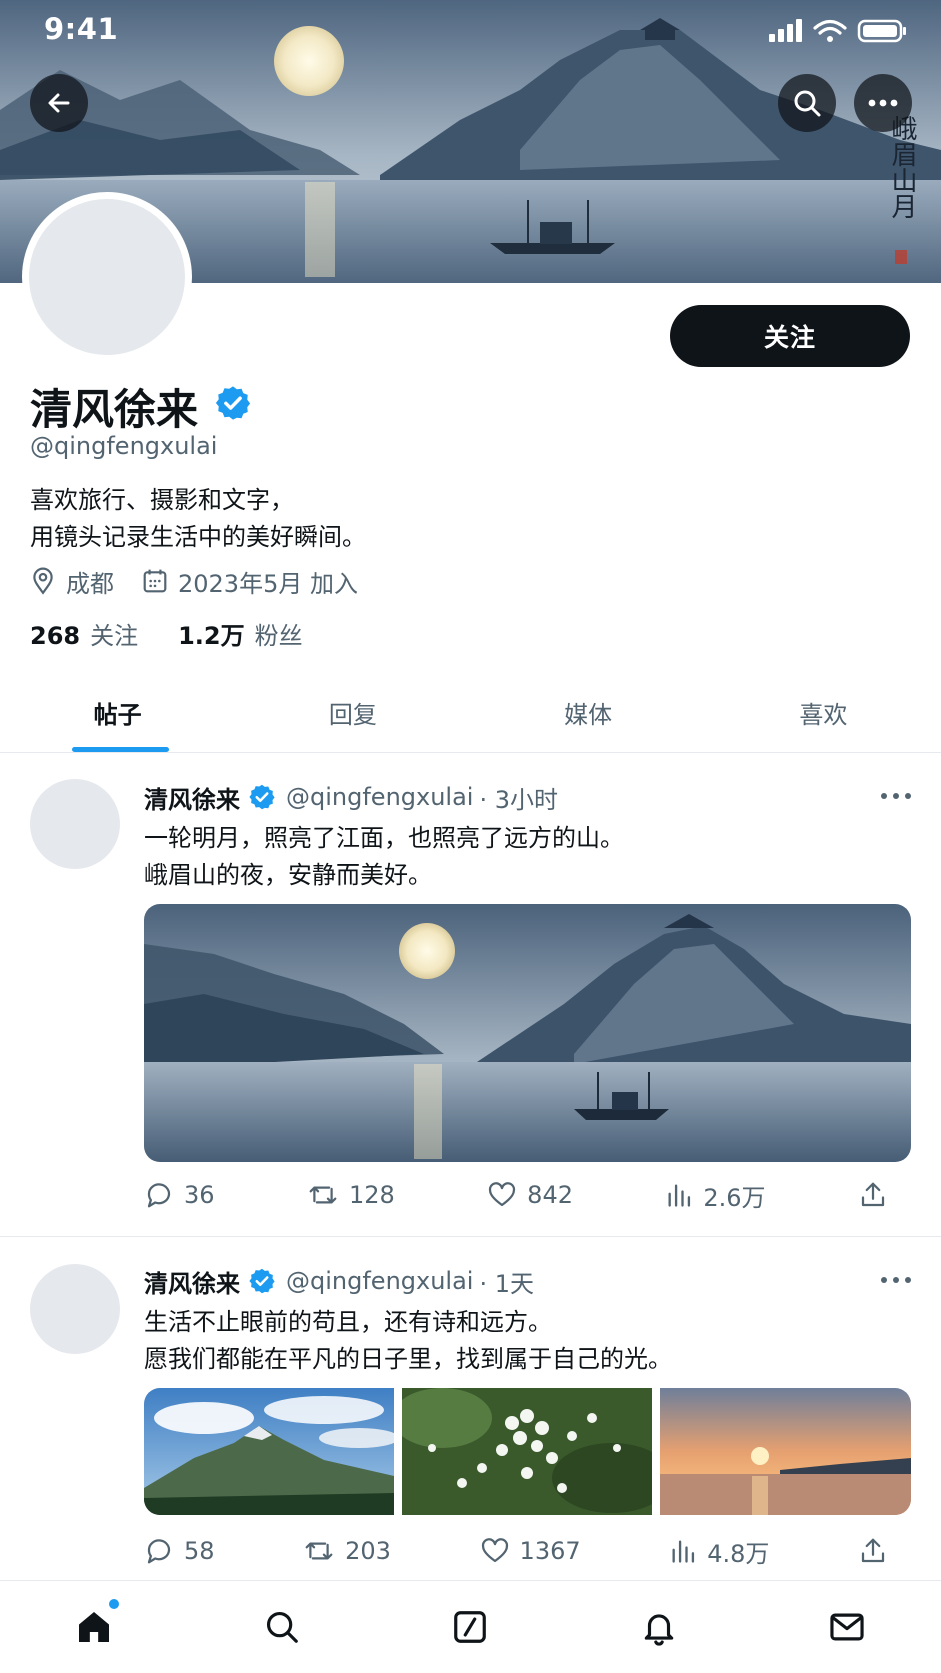  What do you see at coordinates (550, 1551) in the screenshot?
I see `like-count: 1367` at bounding box center [550, 1551].